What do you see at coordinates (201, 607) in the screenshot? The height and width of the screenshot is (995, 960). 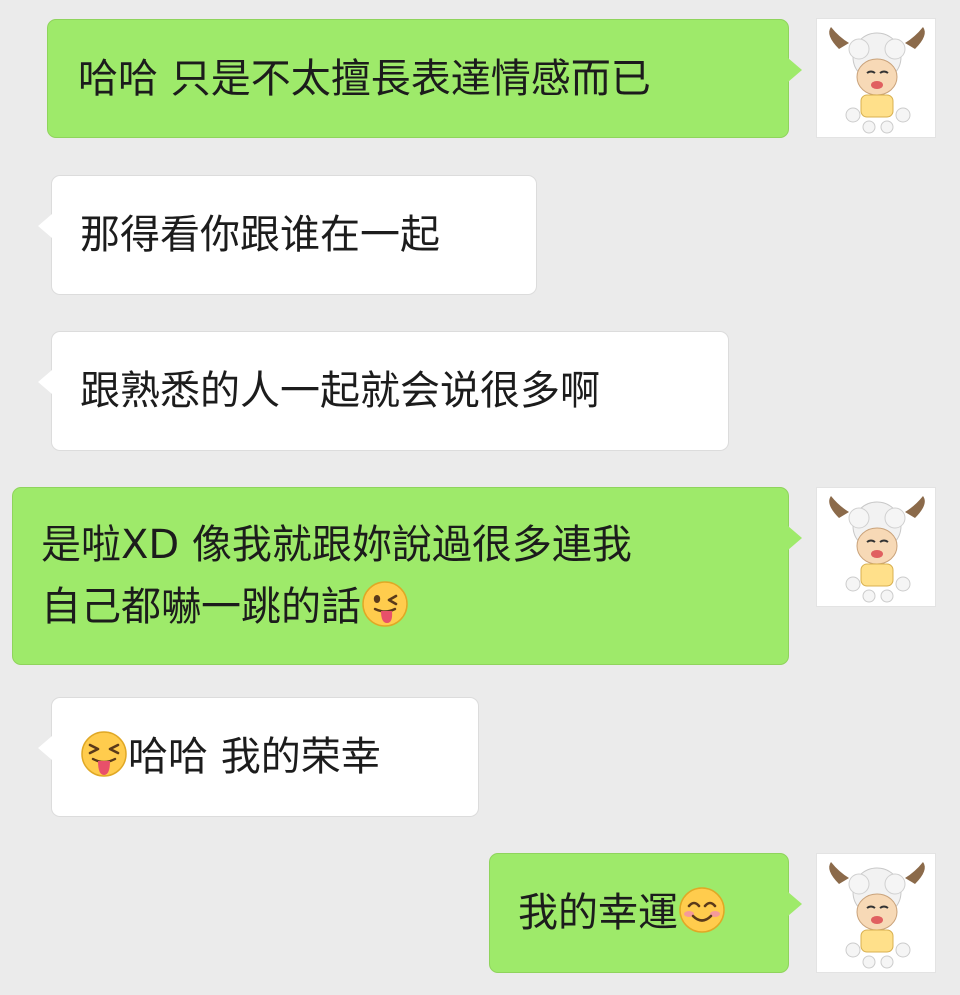 I see `message-text: 自己都嚇一跳的話` at bounding box center [201, 607].